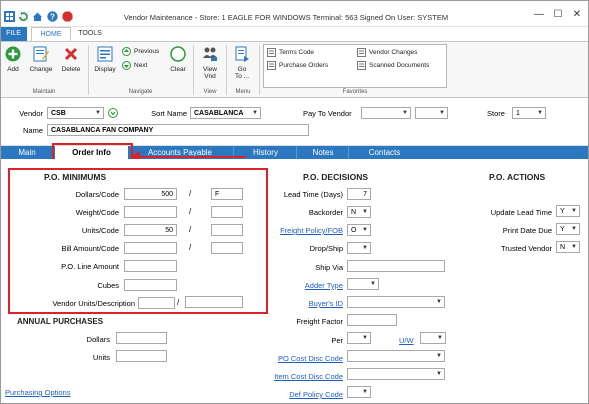 This screenshot has height=404, width=589. I want to click on help-icon: ?, so click(52, 16).